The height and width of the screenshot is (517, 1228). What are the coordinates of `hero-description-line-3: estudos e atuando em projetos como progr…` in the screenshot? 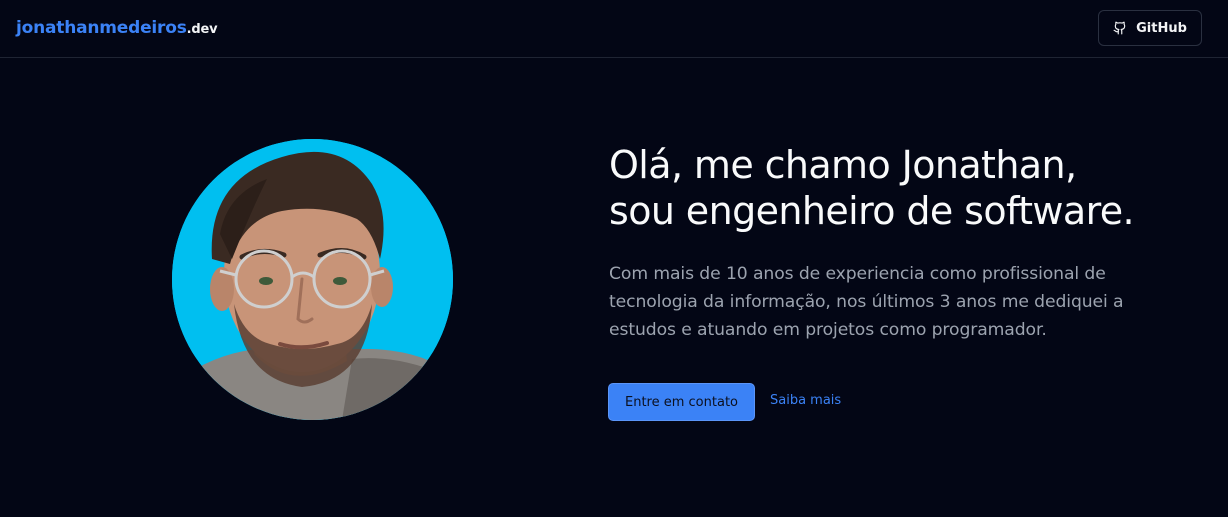 It's located at (828, 330).